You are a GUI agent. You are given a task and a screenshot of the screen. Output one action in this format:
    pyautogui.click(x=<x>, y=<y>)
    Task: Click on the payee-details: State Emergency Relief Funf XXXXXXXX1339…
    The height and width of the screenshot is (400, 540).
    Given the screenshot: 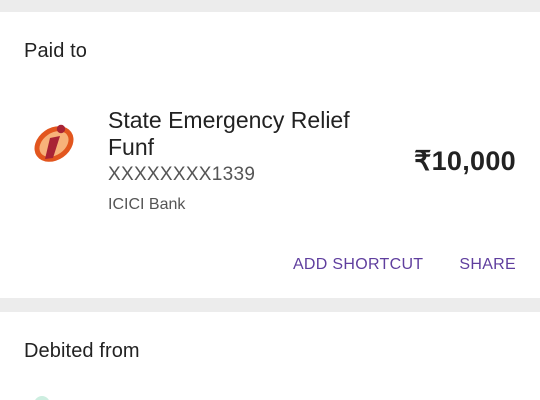 What is the action you would take?
    pyautogui.click(x=248, y=161)
    